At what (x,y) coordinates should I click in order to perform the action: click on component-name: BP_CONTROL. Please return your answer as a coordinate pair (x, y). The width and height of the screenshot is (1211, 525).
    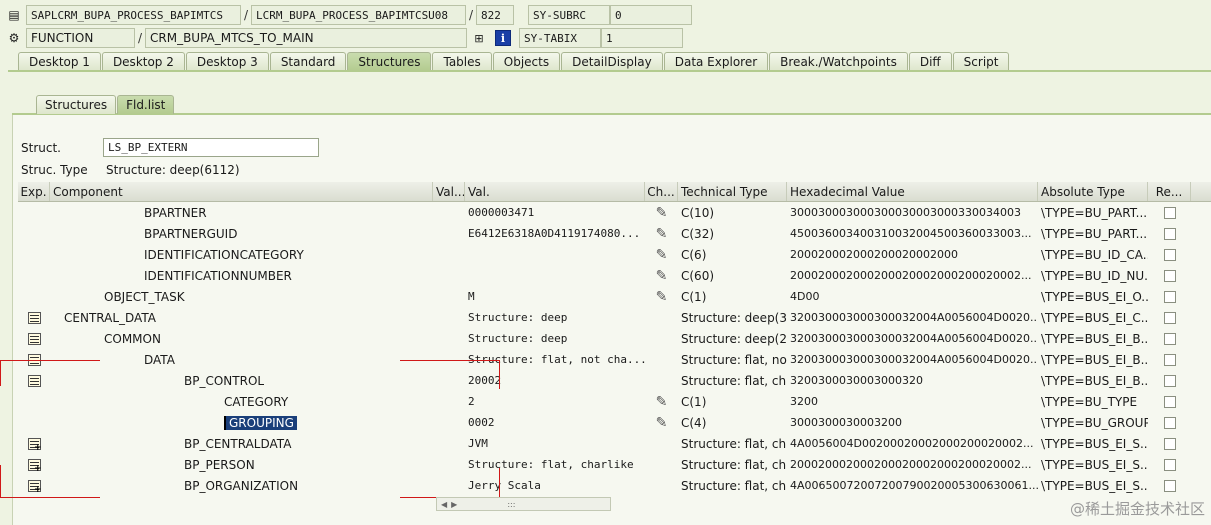
    Looking at the image, I should click on (224, 381).